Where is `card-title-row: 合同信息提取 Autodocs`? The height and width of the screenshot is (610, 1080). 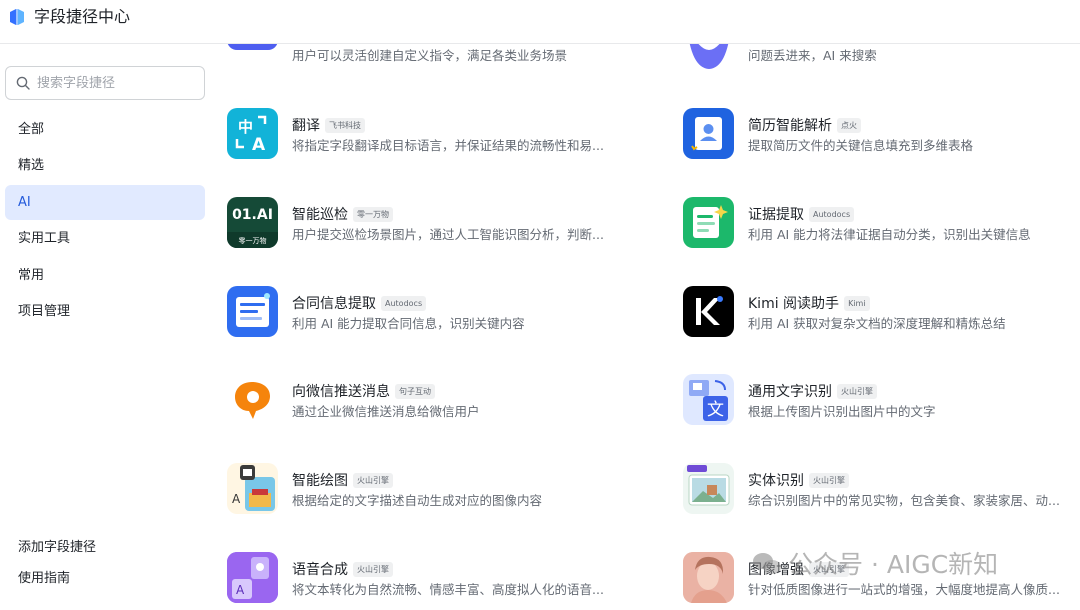 card-title-row: 合同信息提取 Autodocs is located at coordinates (359, 303).